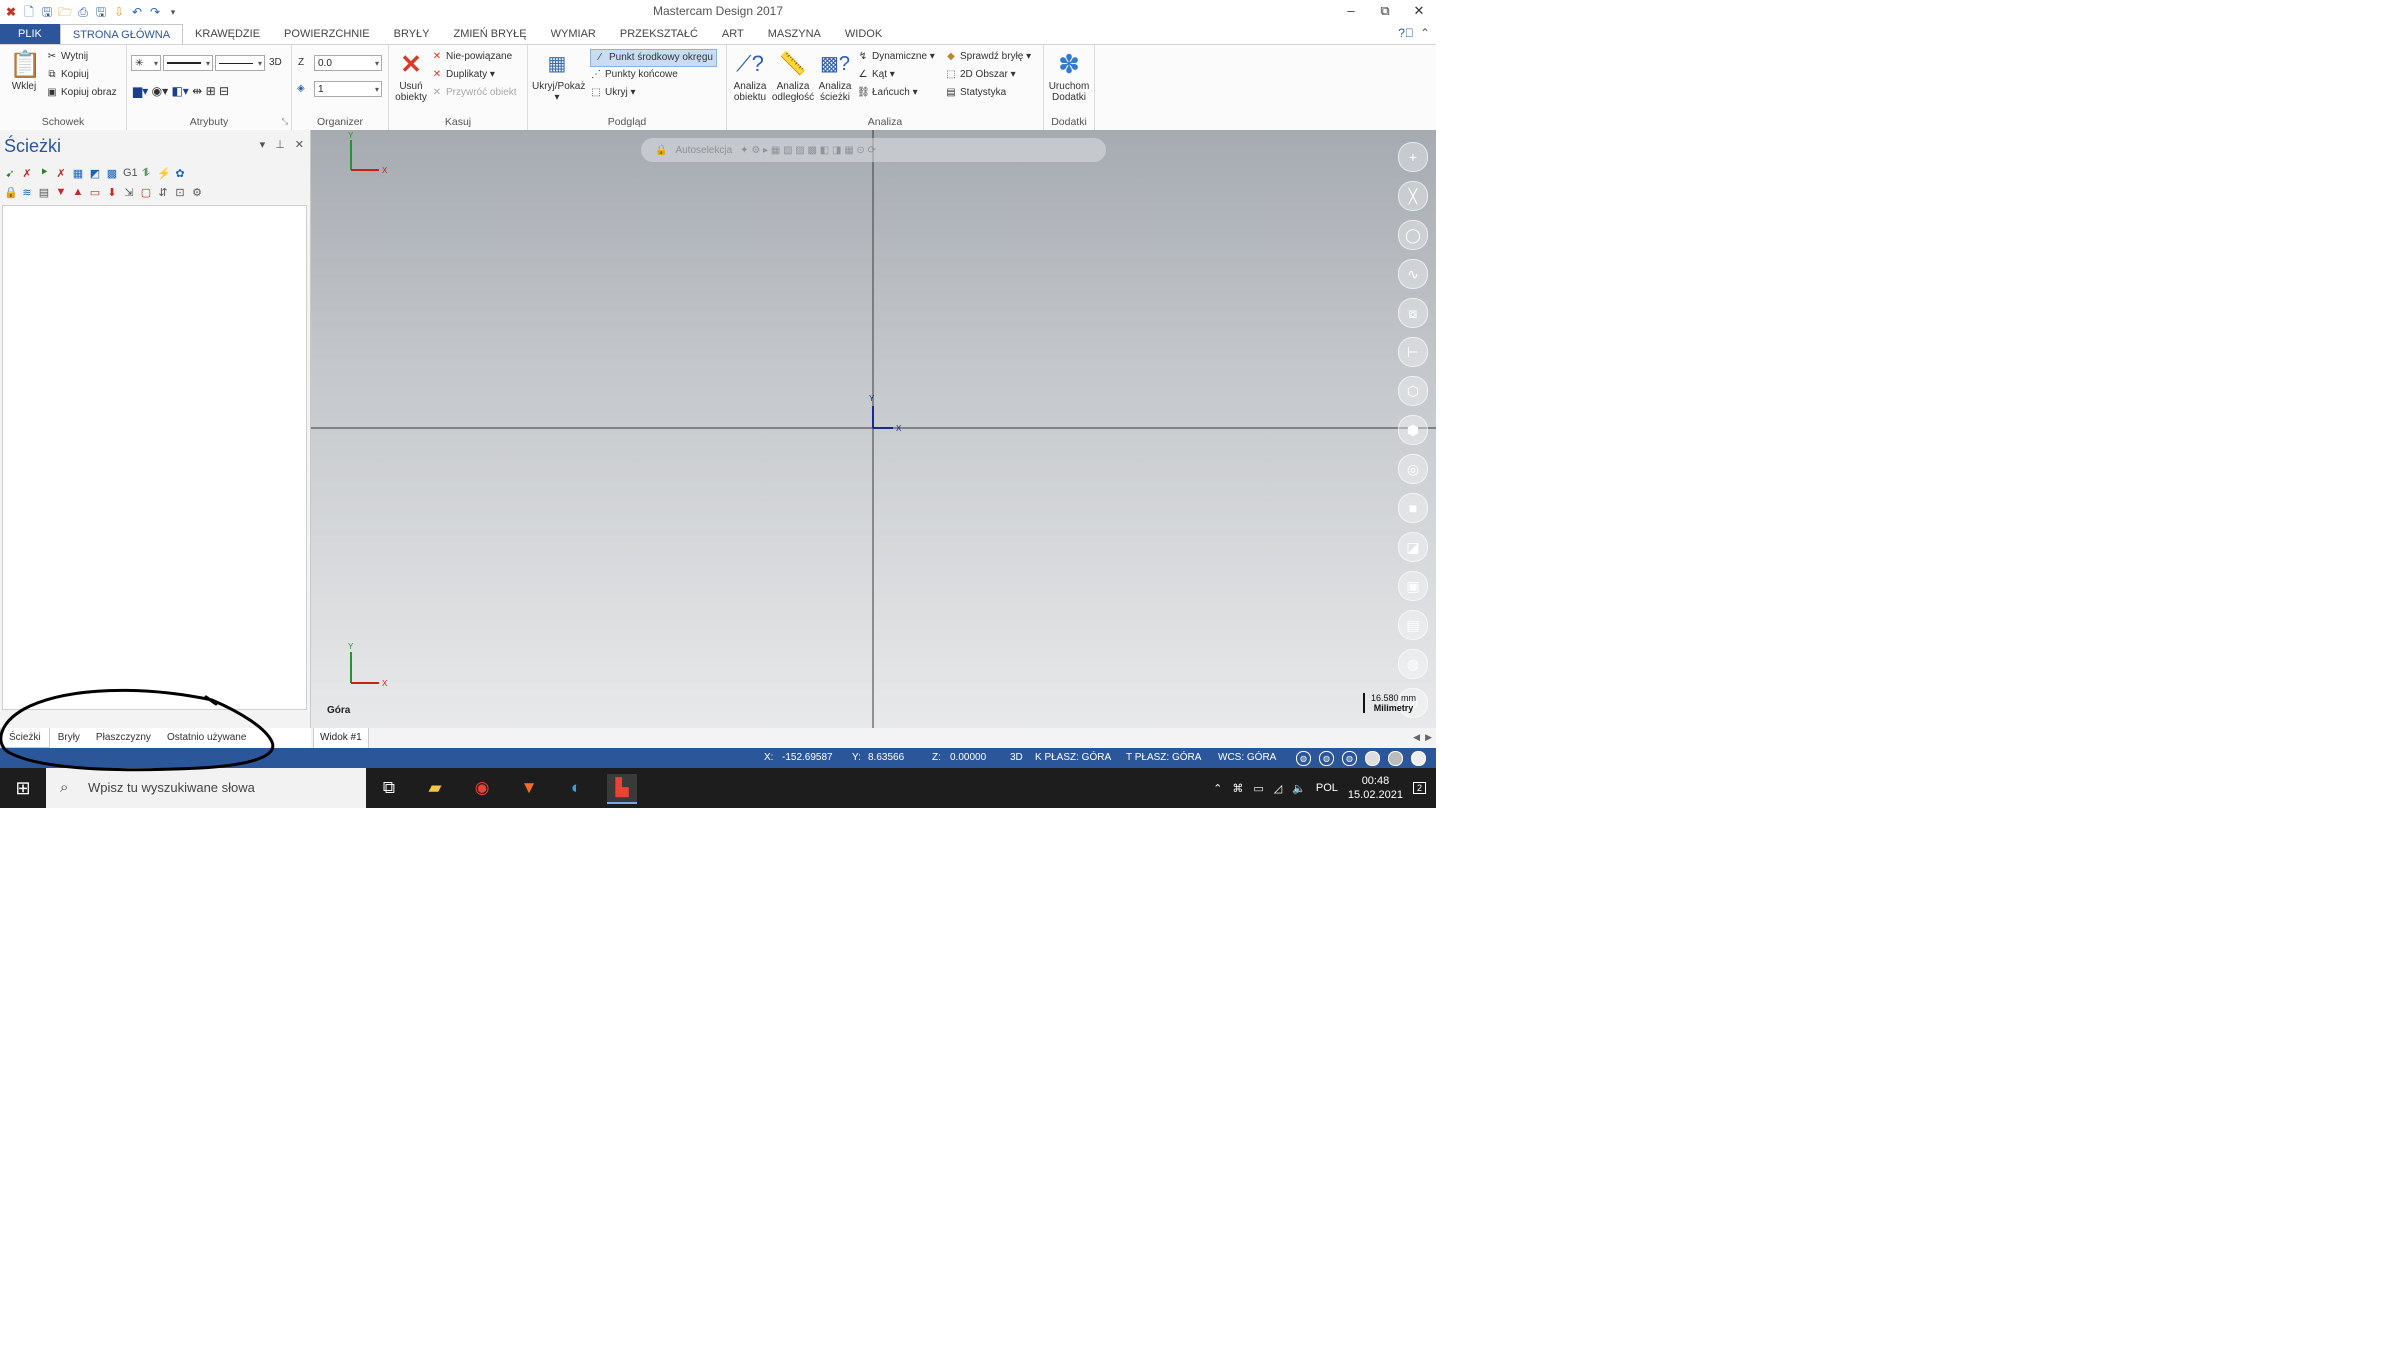 The width and height of the screenshot is (2400, 1350). I want to click on insert-arrow-icon: ▭, so click(95, 192).